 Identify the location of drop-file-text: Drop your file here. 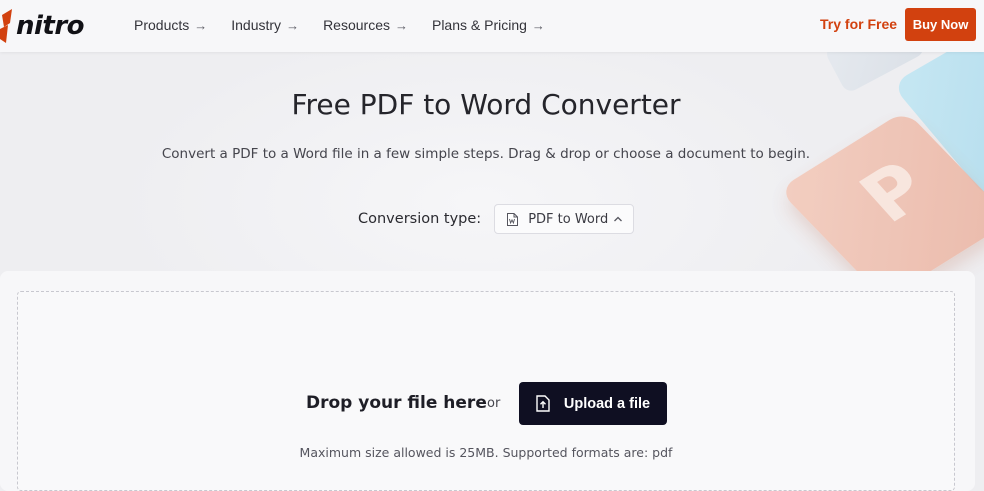
(396, 403).